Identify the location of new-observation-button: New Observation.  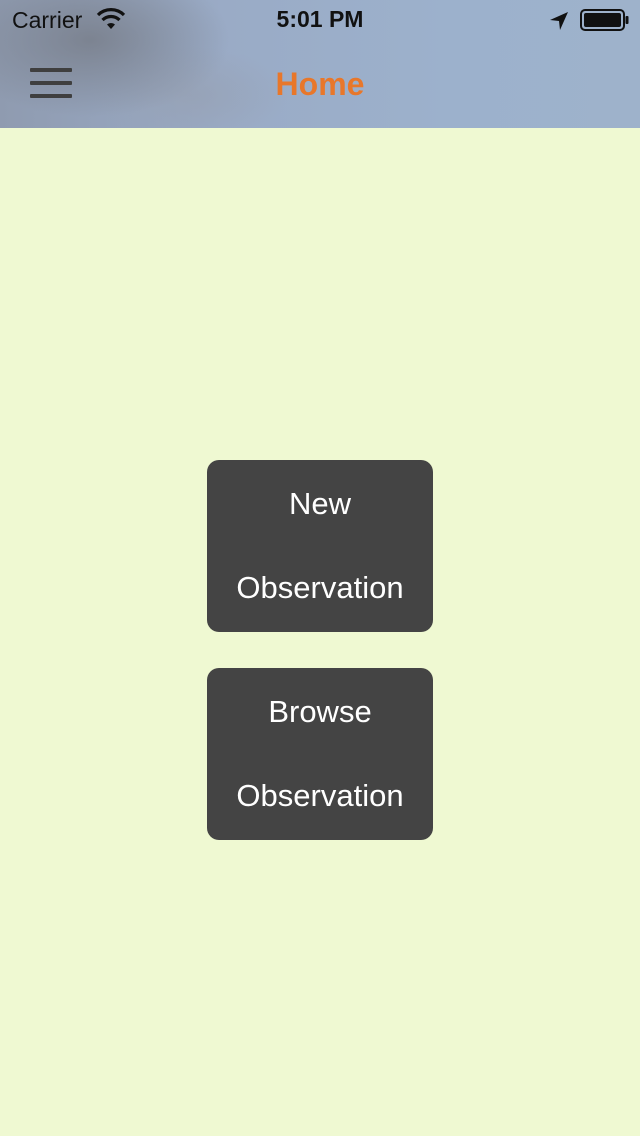
(320, 546).